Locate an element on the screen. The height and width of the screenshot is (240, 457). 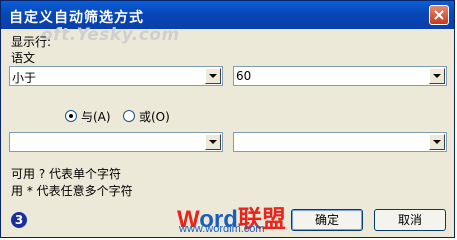
value-2-dropdown-button is located at coordinates (437, 142).